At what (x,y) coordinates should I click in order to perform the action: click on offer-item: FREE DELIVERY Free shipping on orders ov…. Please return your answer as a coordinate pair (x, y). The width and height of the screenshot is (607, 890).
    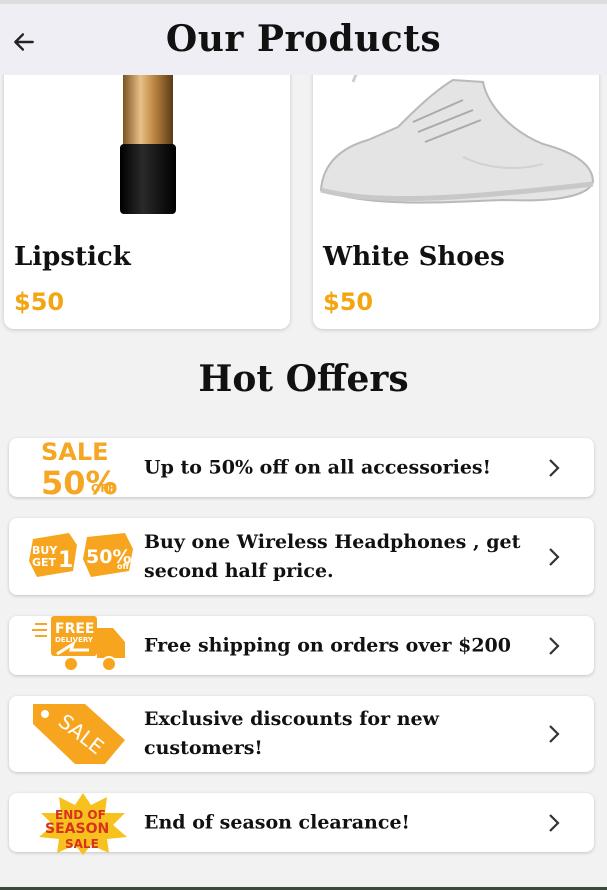
    Looking at the image, I should click on (301, 645).